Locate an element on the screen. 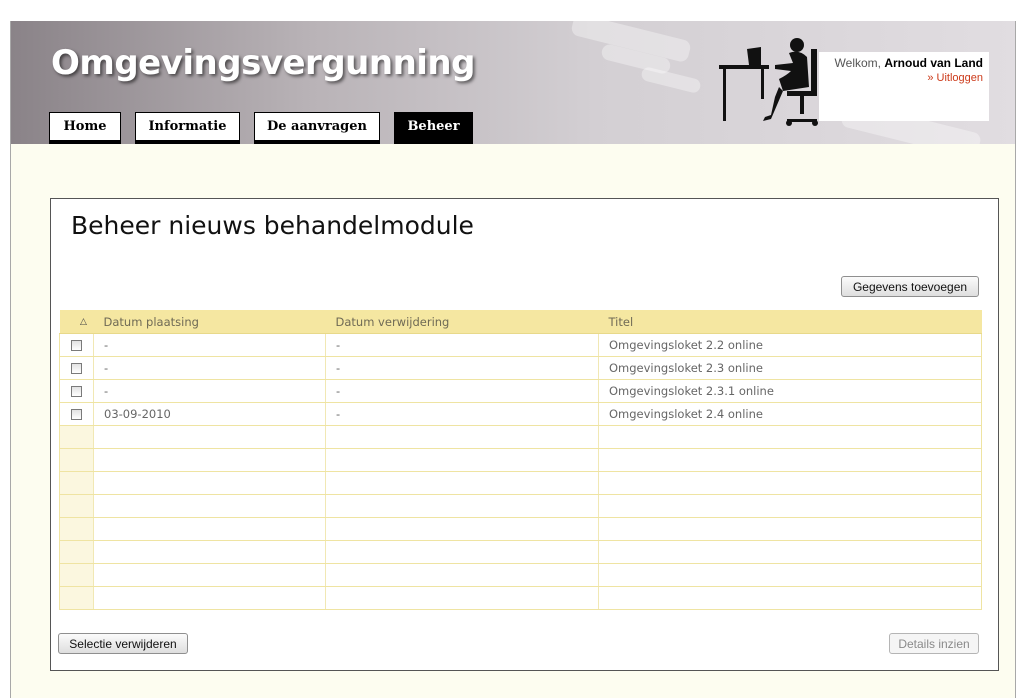  sort-ascending-icon: △ is located at coordinates (76, 322).